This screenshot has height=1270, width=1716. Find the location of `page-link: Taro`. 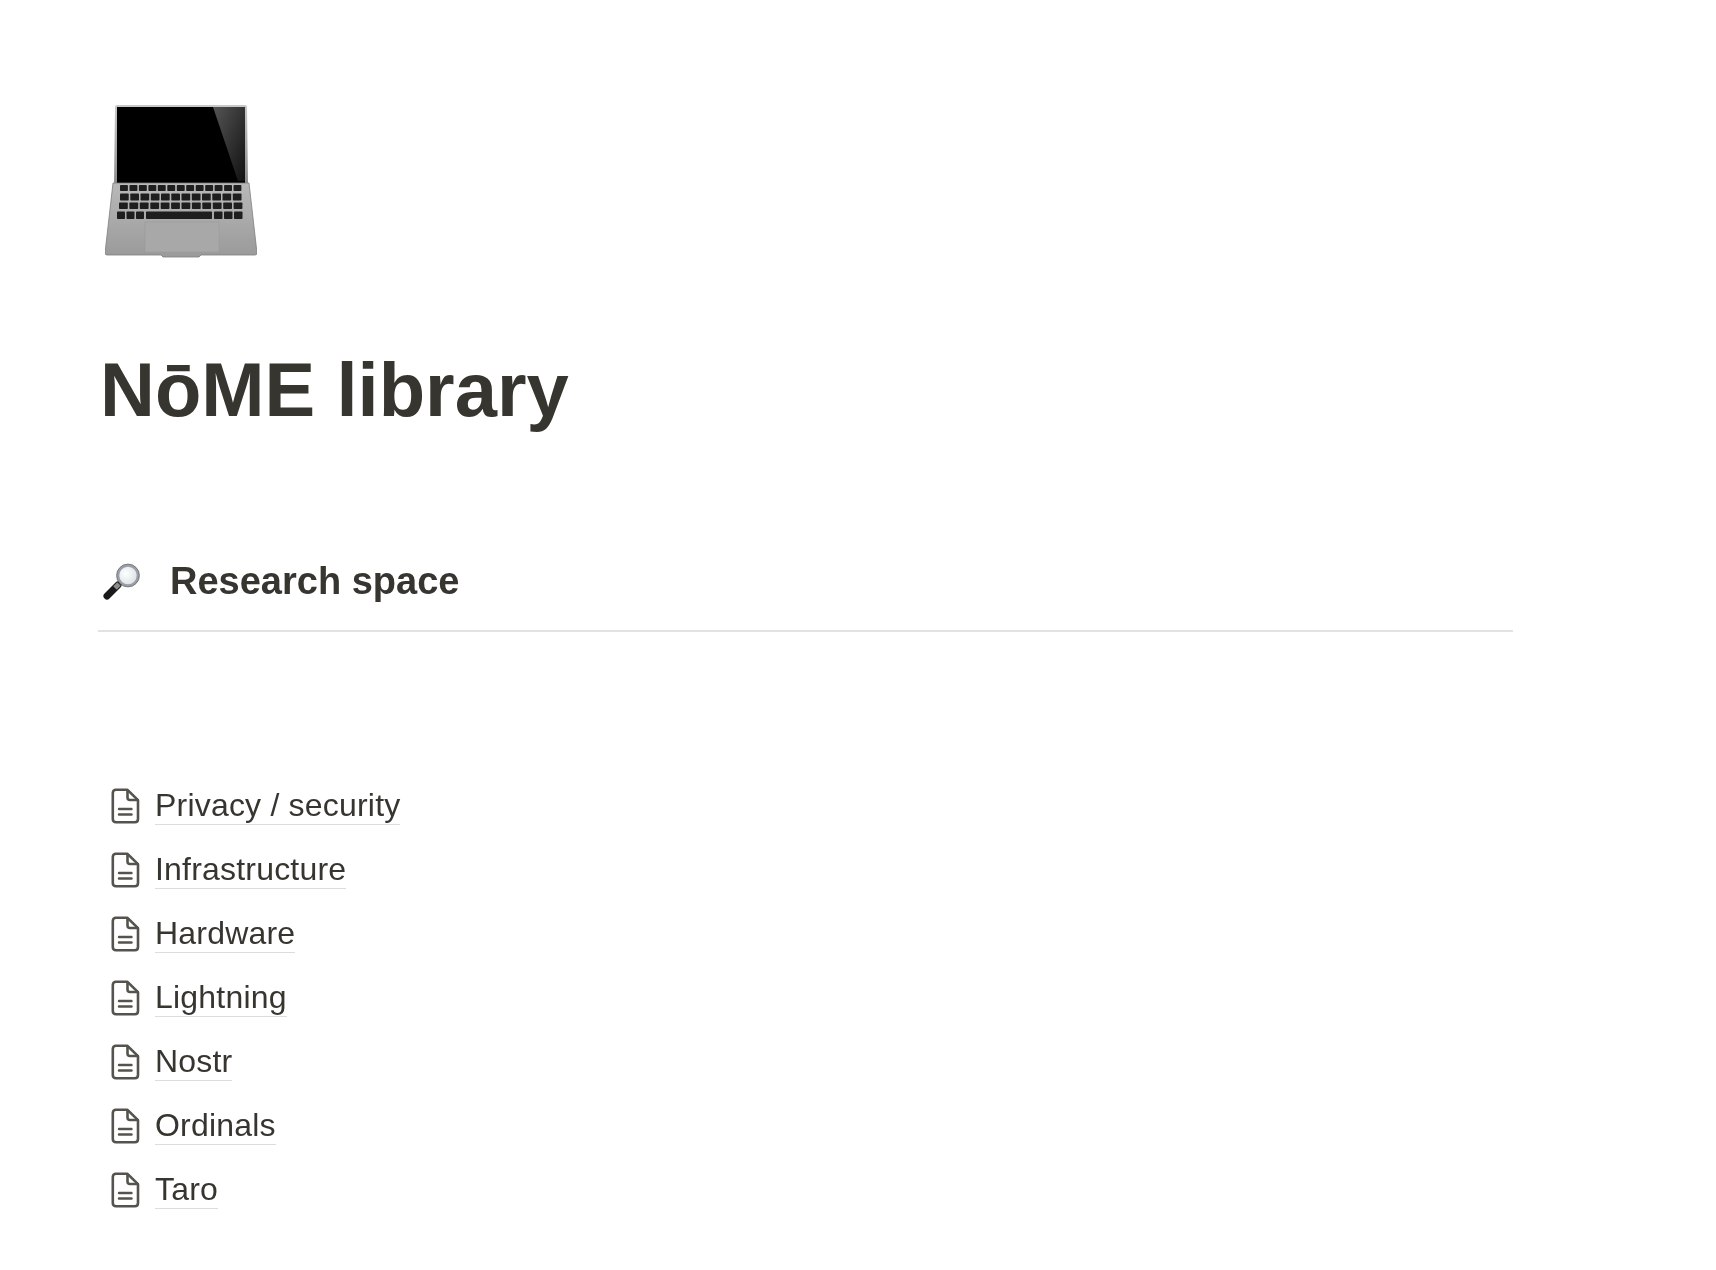

page-link: Taro is located at coordinates (187, 1189).